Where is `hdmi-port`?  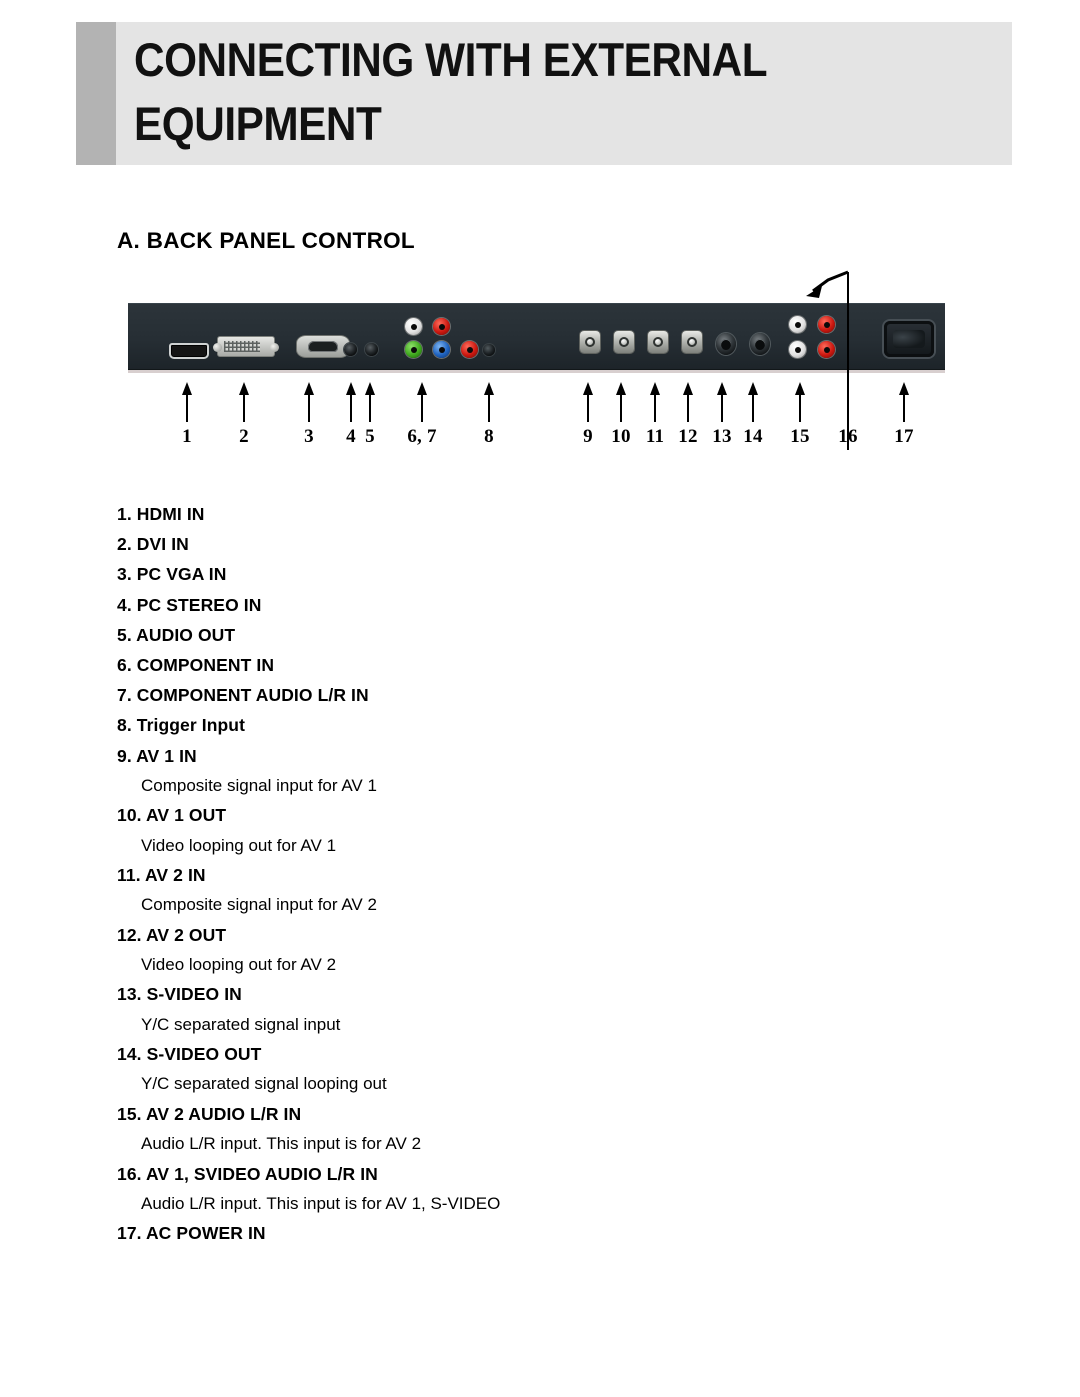
hdmi-port is located at coordinates (189, 351).